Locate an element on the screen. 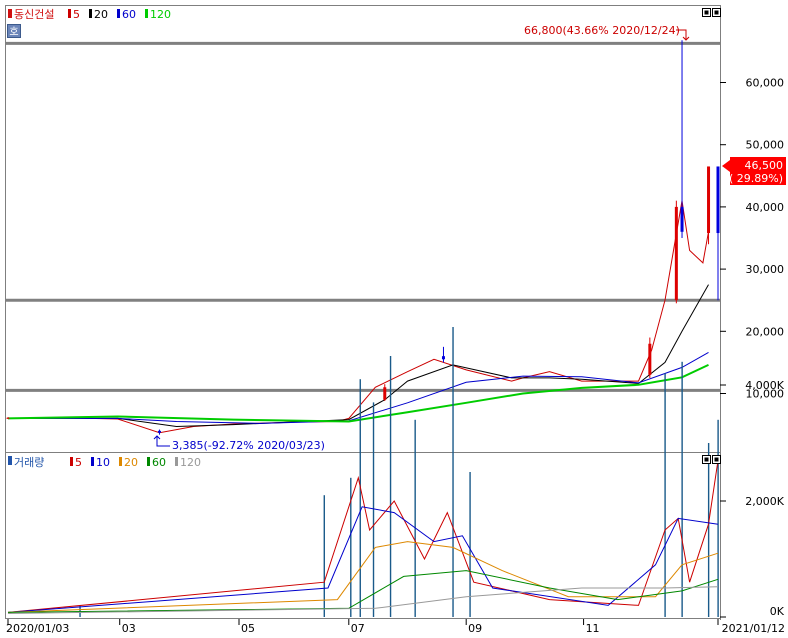  price-y-tick-label: 40,000 is located at coordinates (765, 207).